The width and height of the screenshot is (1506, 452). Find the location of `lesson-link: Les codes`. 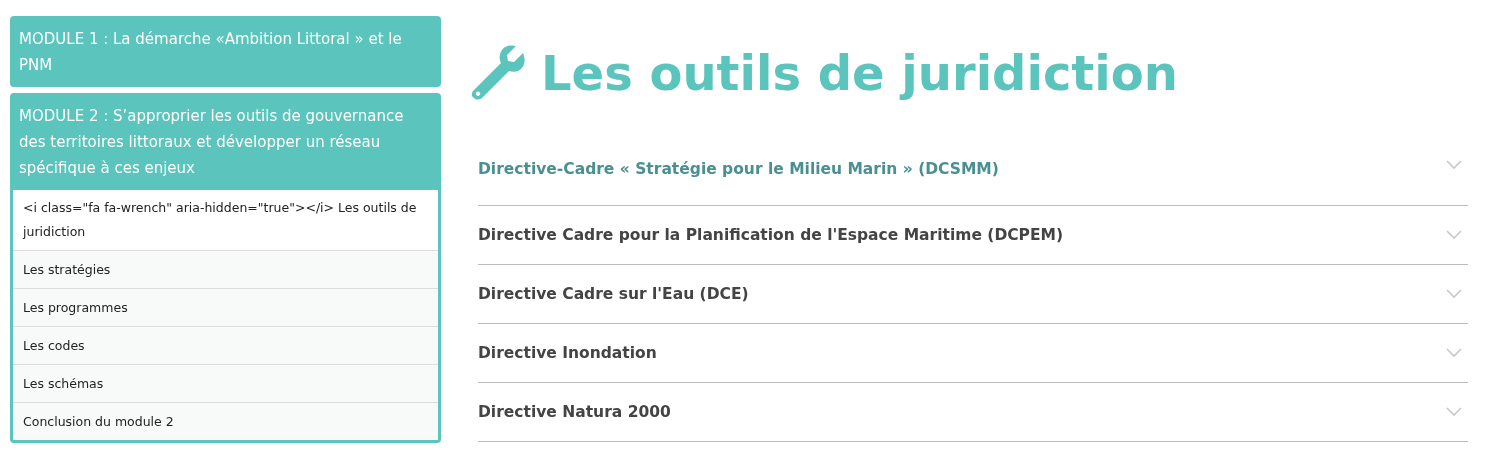

lesson-link: Les codes is located at coordinates (225, 346).